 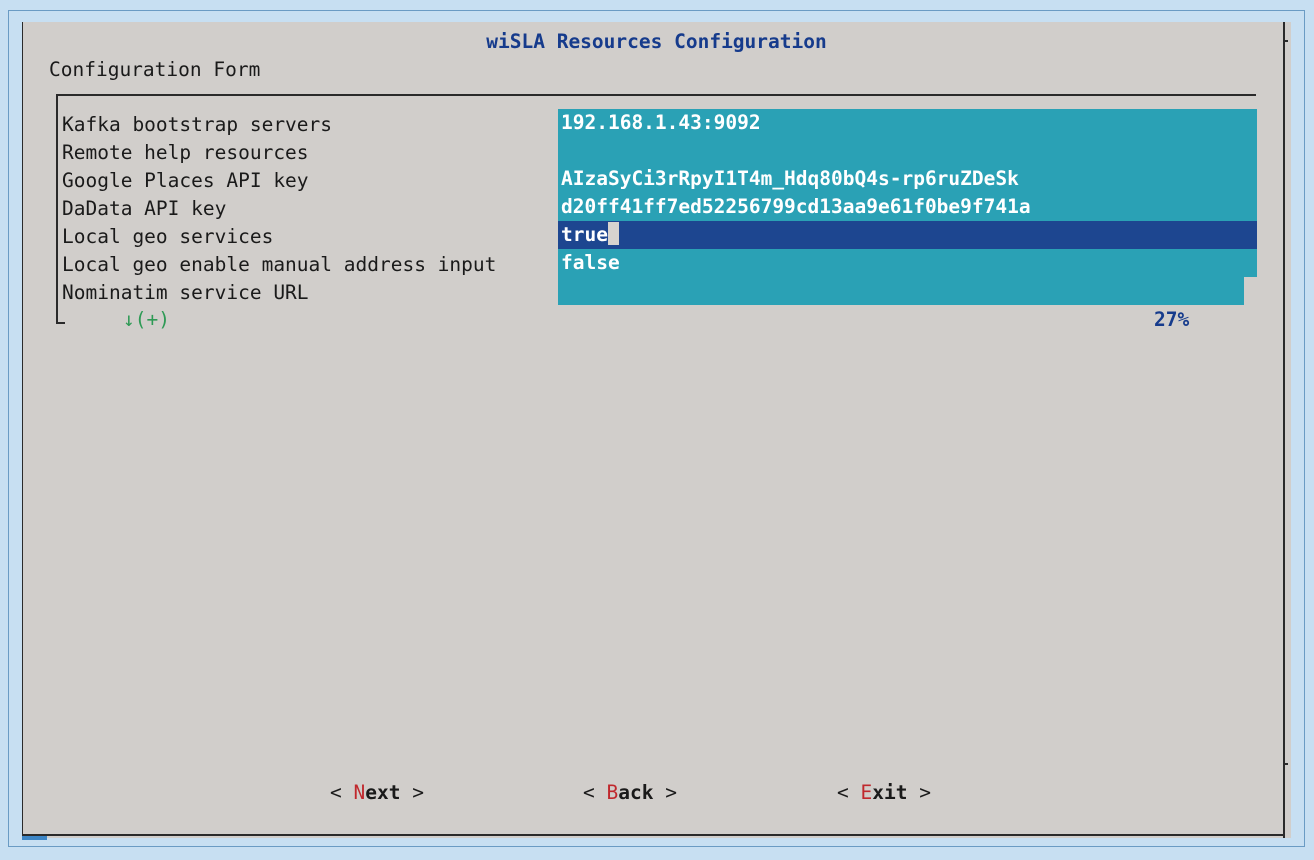 I want to click on back-button-hotkey: B, so click(x=612, y=792).